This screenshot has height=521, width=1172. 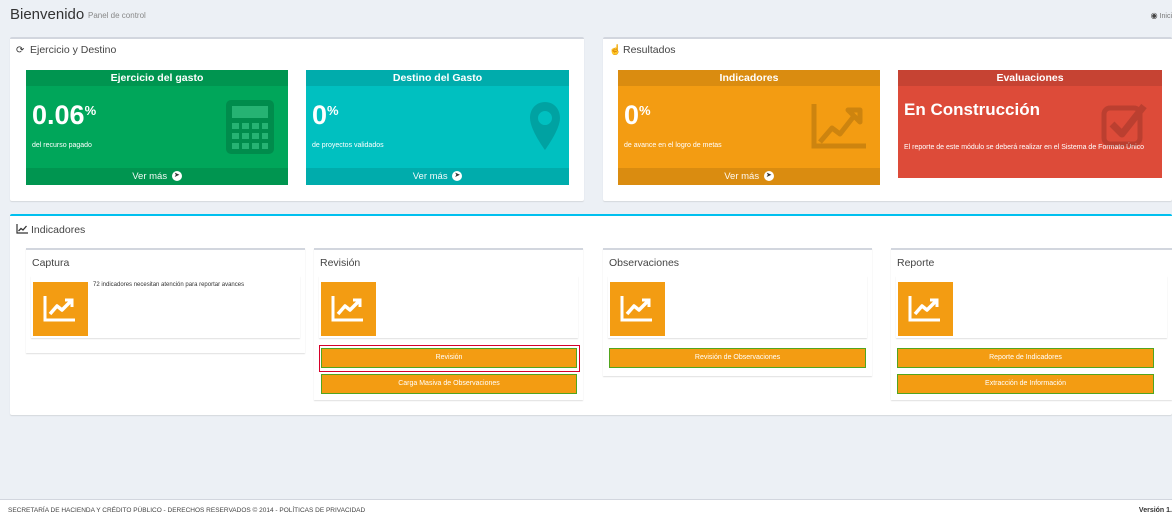 I want to click on reporte-icon-box, so click(x=925, y=309).